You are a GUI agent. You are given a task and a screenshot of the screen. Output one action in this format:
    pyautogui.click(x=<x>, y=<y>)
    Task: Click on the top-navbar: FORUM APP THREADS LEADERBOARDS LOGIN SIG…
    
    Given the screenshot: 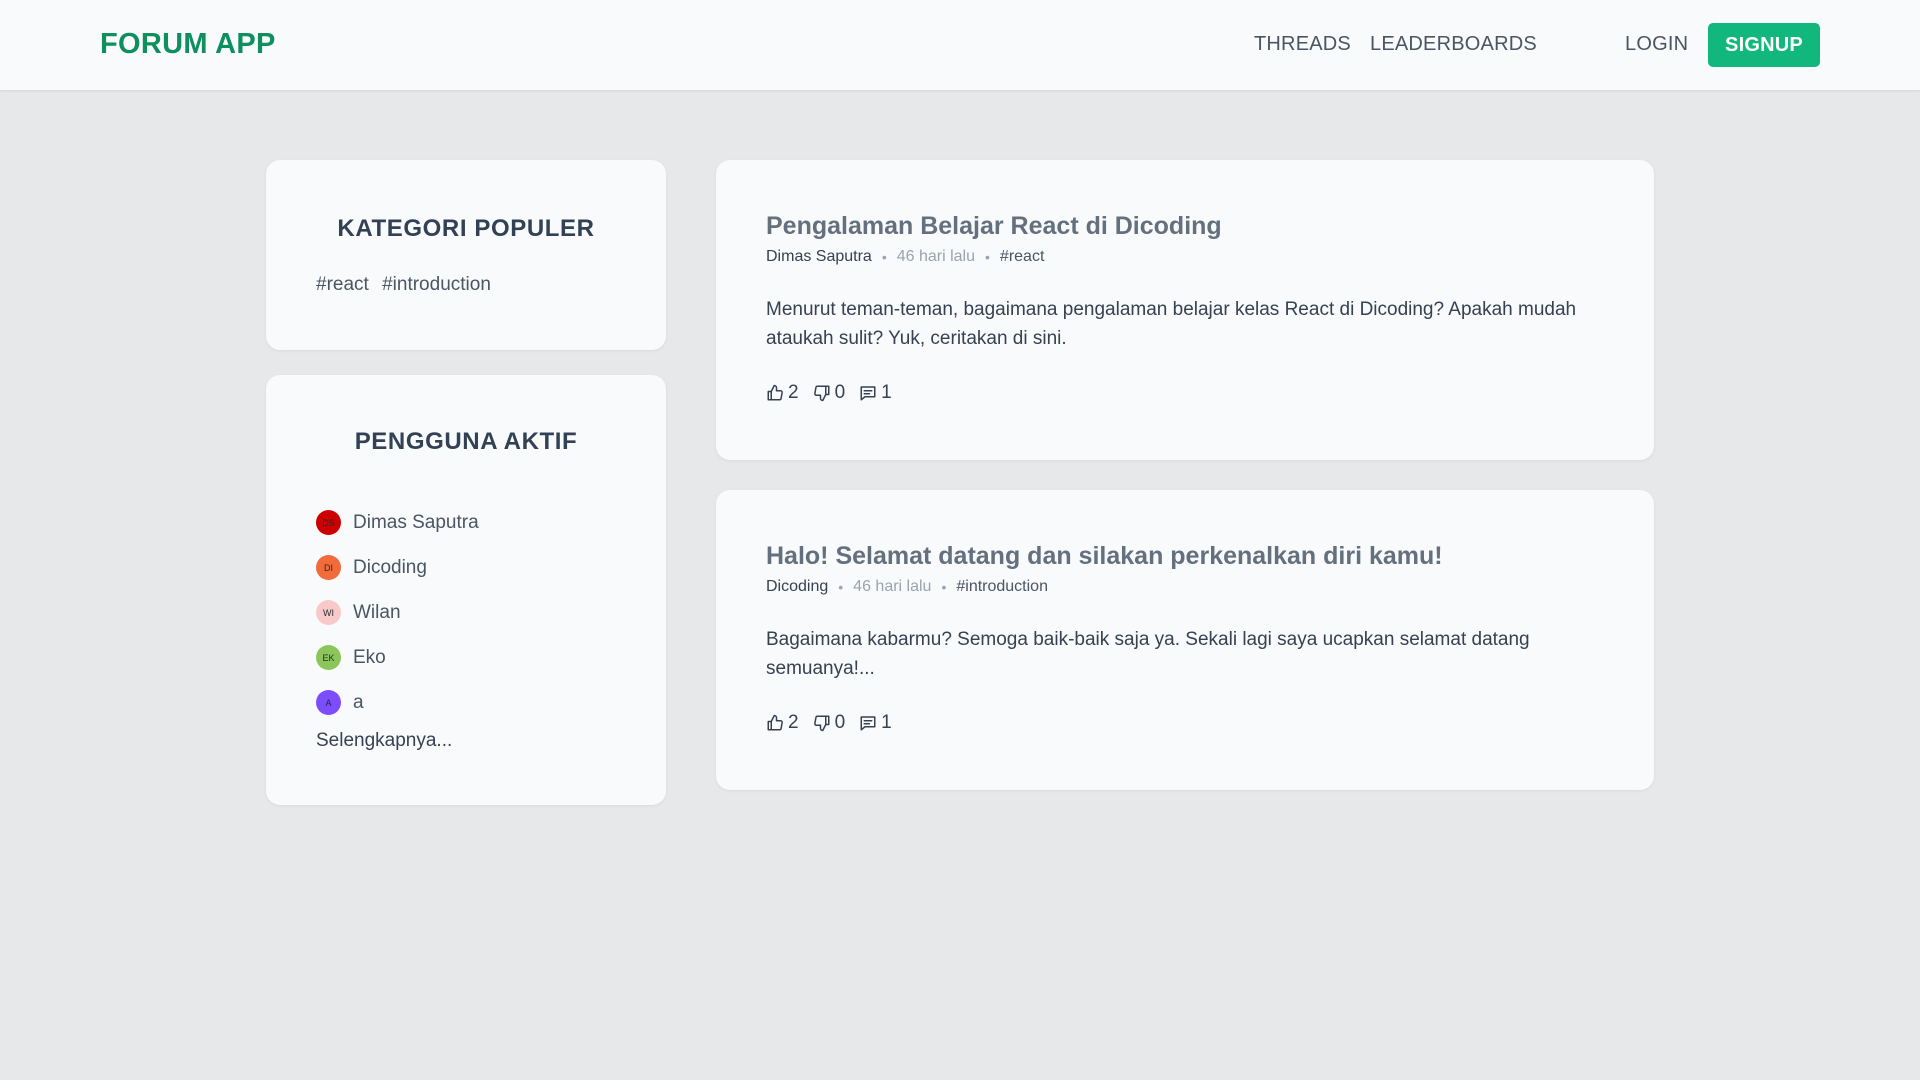 What is the action you would take?
    pyautogui.click(x=960, y=45)
    